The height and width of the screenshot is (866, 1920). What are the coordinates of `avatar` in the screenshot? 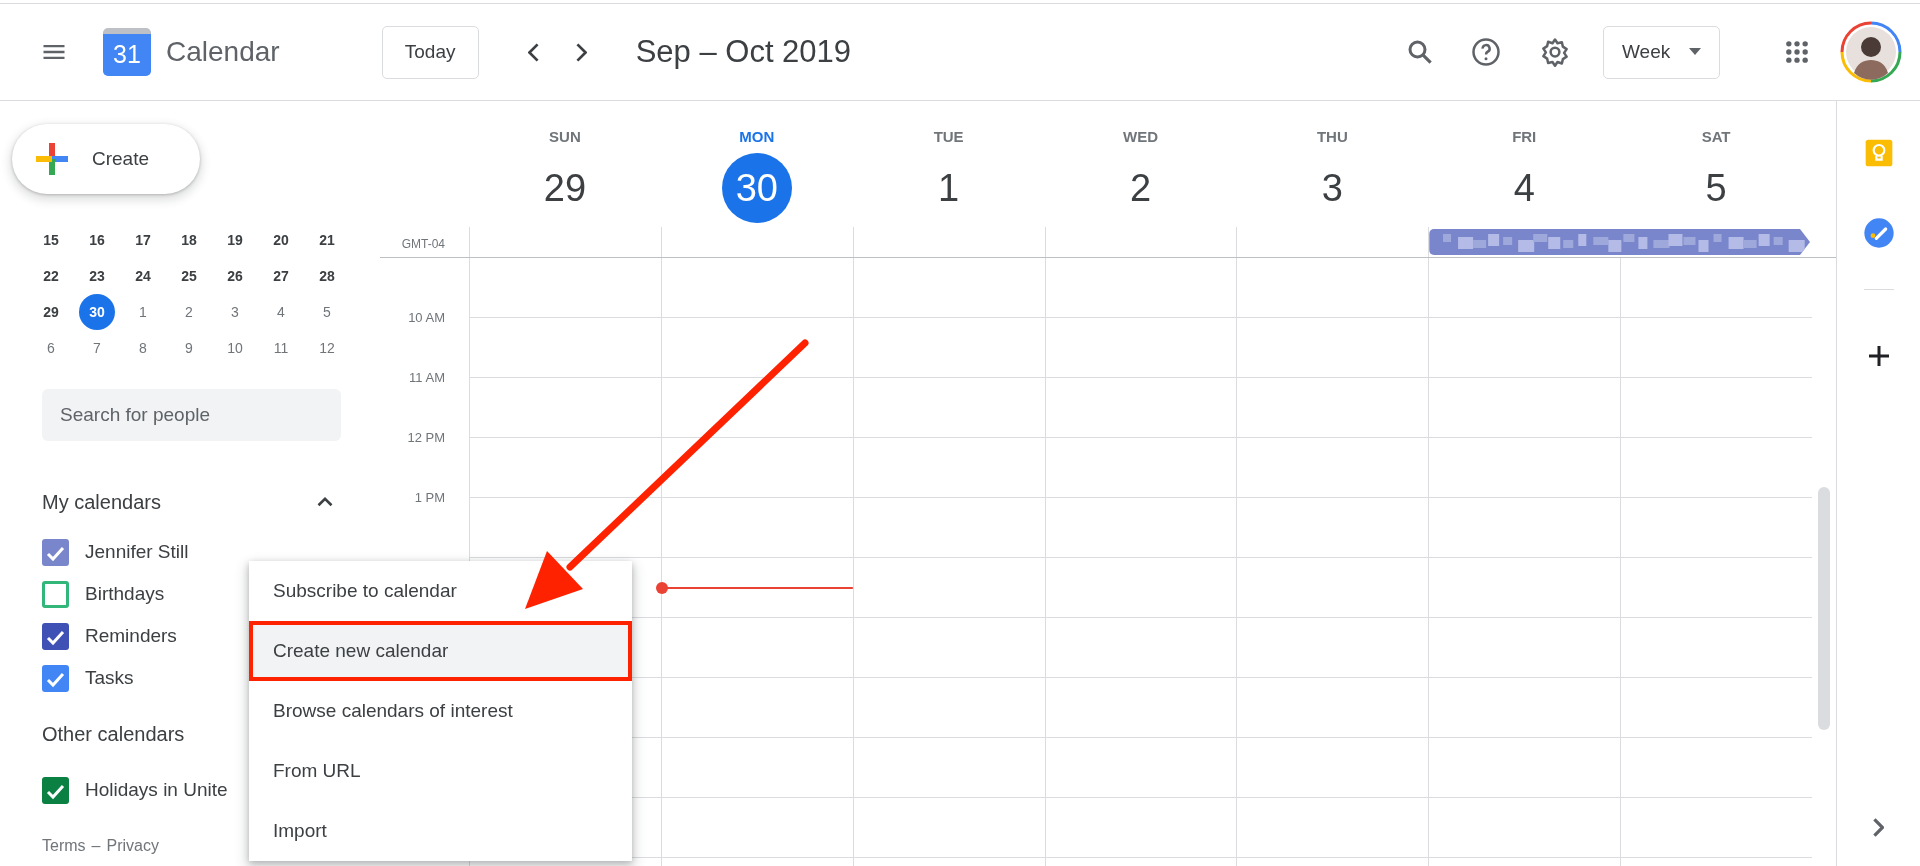 It's located at (1871, 52).